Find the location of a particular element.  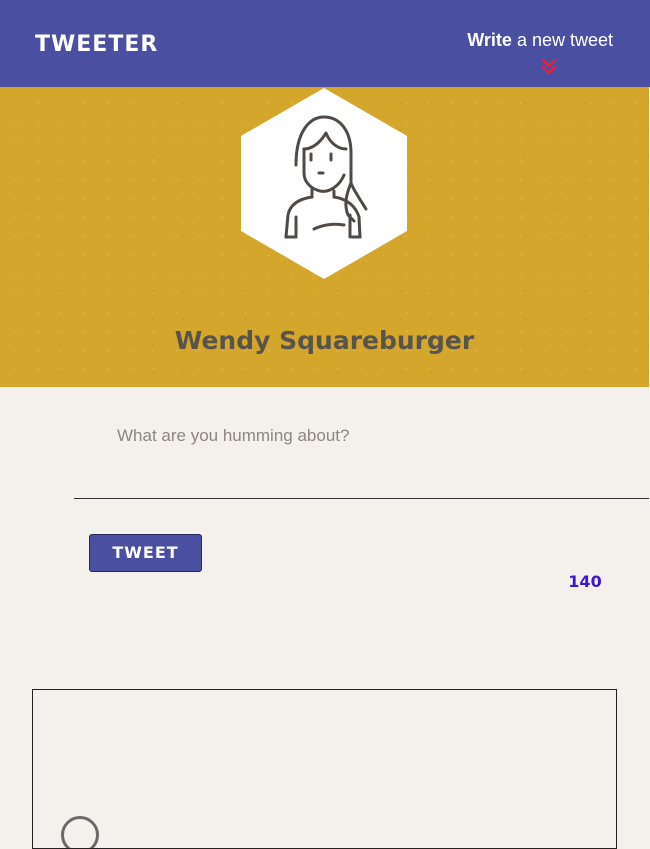

profile-avatar is located at coordinates (324, 183).